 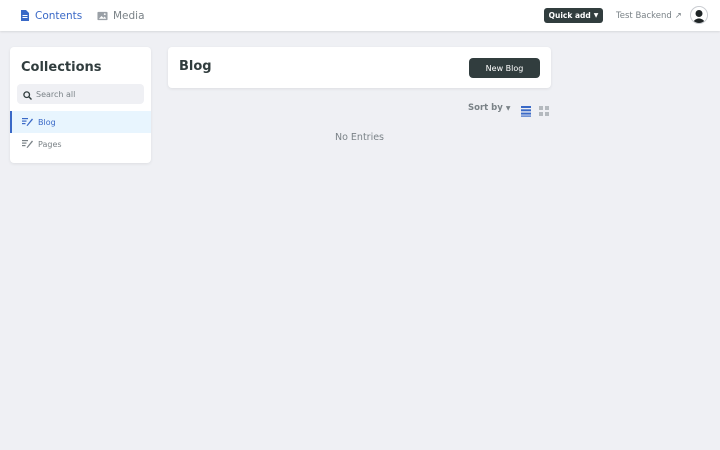 I want to click on user-avatar-icon, so click(x=699, y=15).